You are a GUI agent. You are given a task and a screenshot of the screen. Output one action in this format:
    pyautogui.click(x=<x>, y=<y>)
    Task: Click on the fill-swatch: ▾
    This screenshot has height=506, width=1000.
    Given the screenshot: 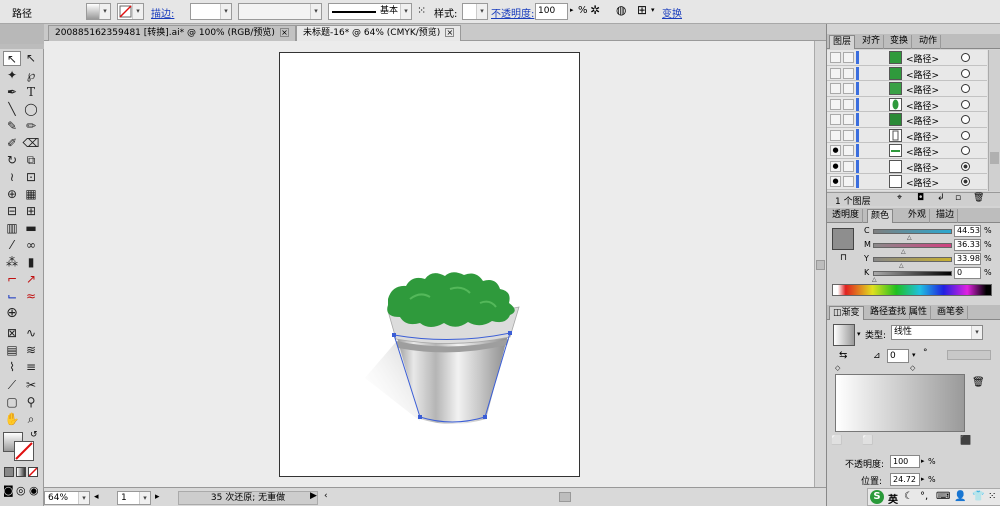 What is the action you would take?
    pyautogui.click(x=98, y=11)
    